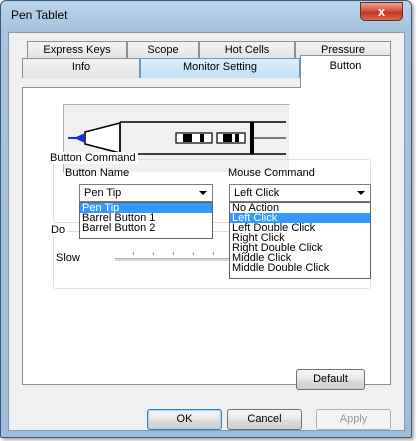 This screenshot has width=418, height=441. What do you see at coordinates (300, 268) in the screenshot?
I see `mouse-command-option-middle-double-click: Middle Double Click` at bounding box center [300, 268].